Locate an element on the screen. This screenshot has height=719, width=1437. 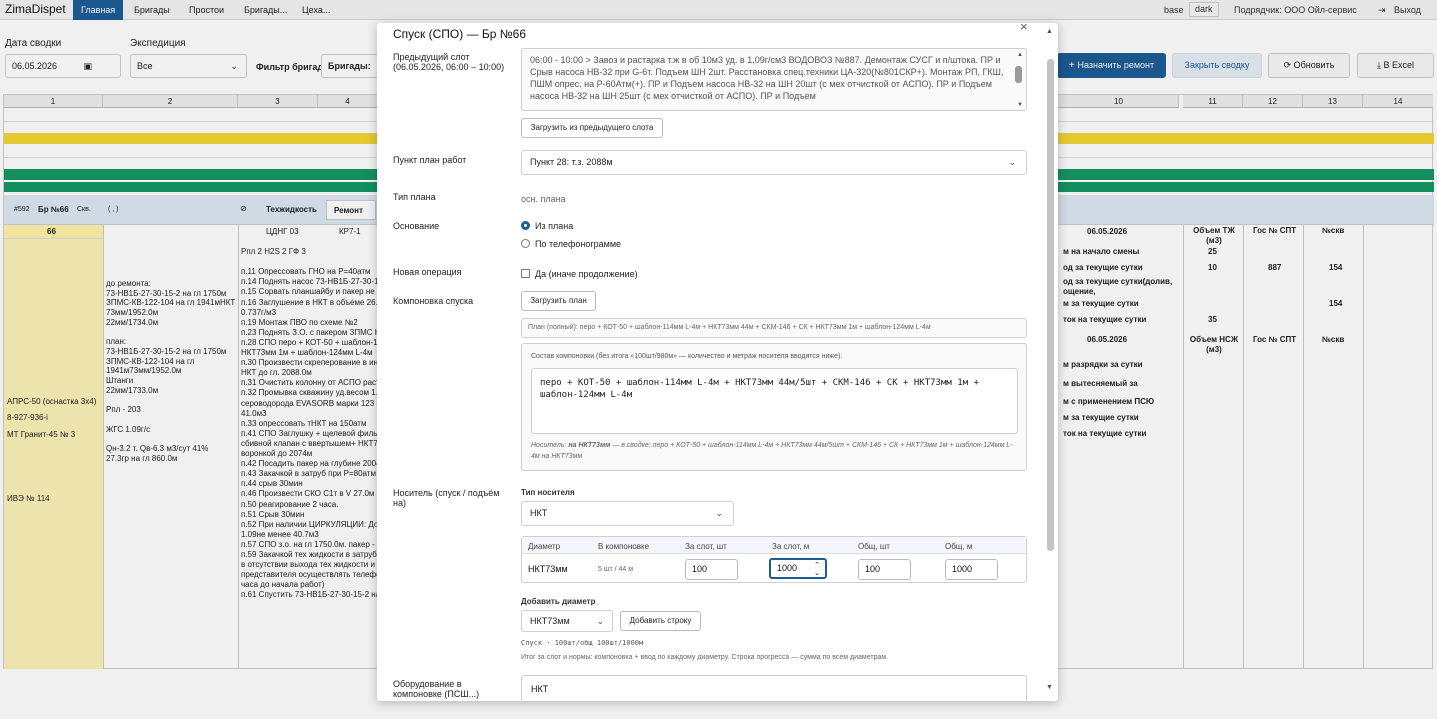
plan-point-select: Пункт 28: т.з. 2088м ⌄ is located at coordinates (774, 162).